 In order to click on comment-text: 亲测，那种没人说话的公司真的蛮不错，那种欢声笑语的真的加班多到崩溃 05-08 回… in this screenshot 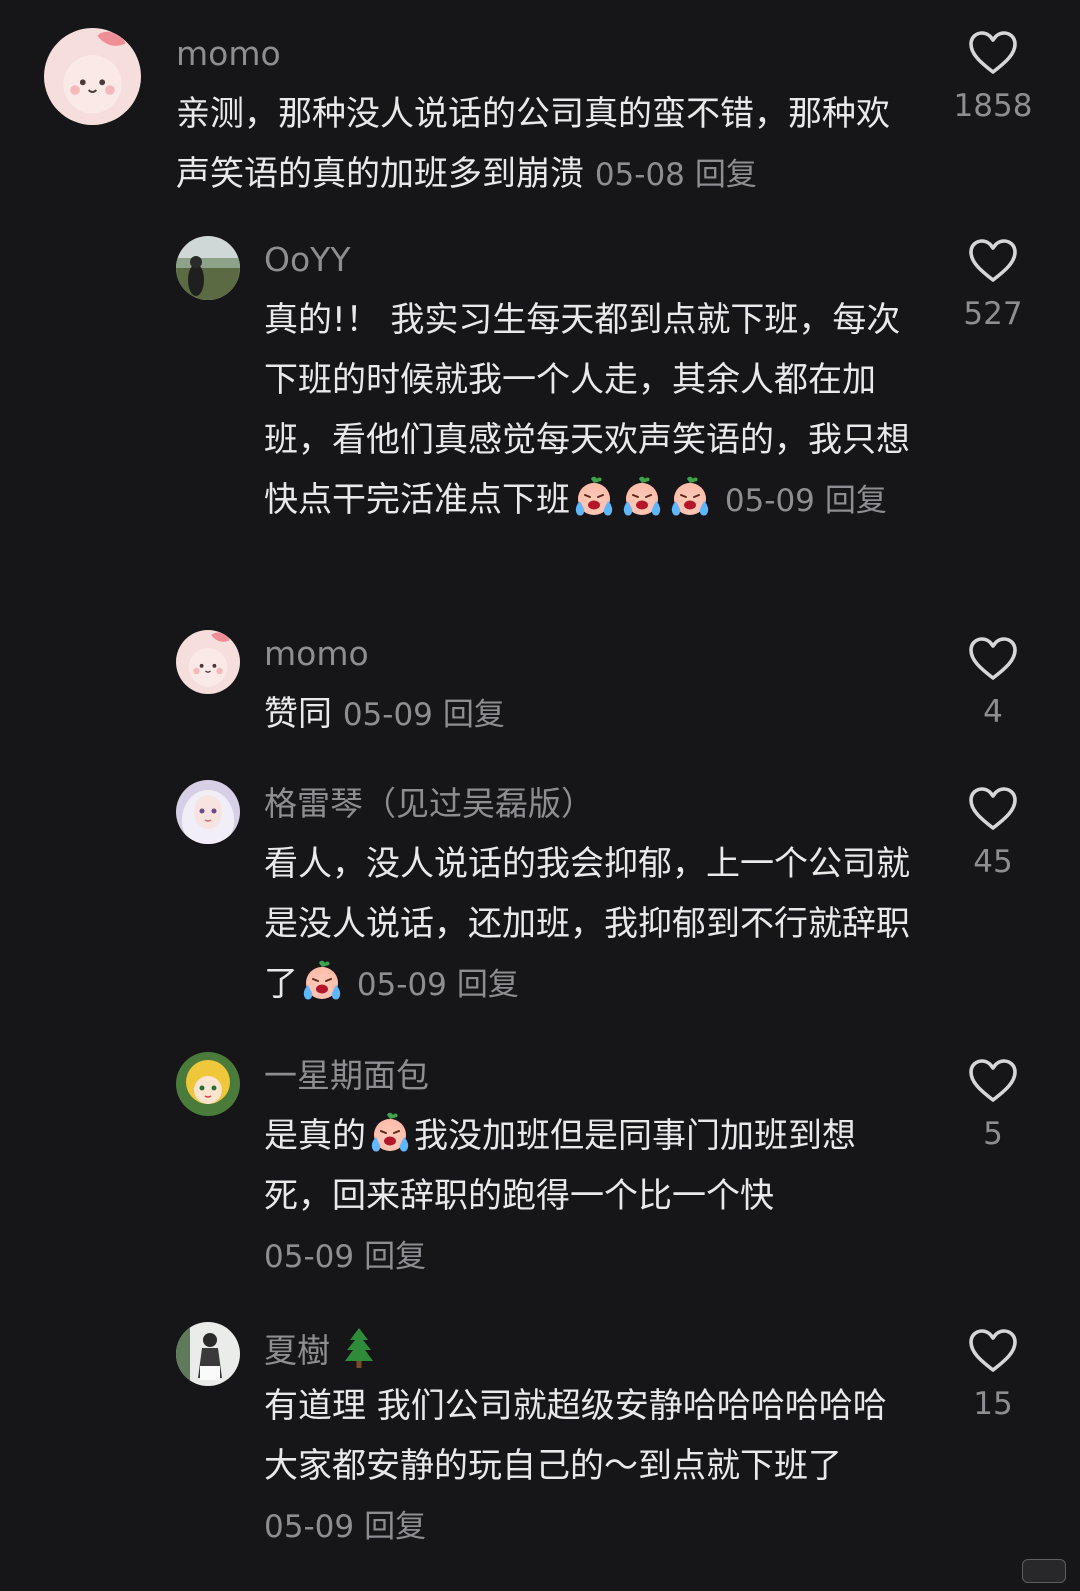, I will do `click(541, 144)`.